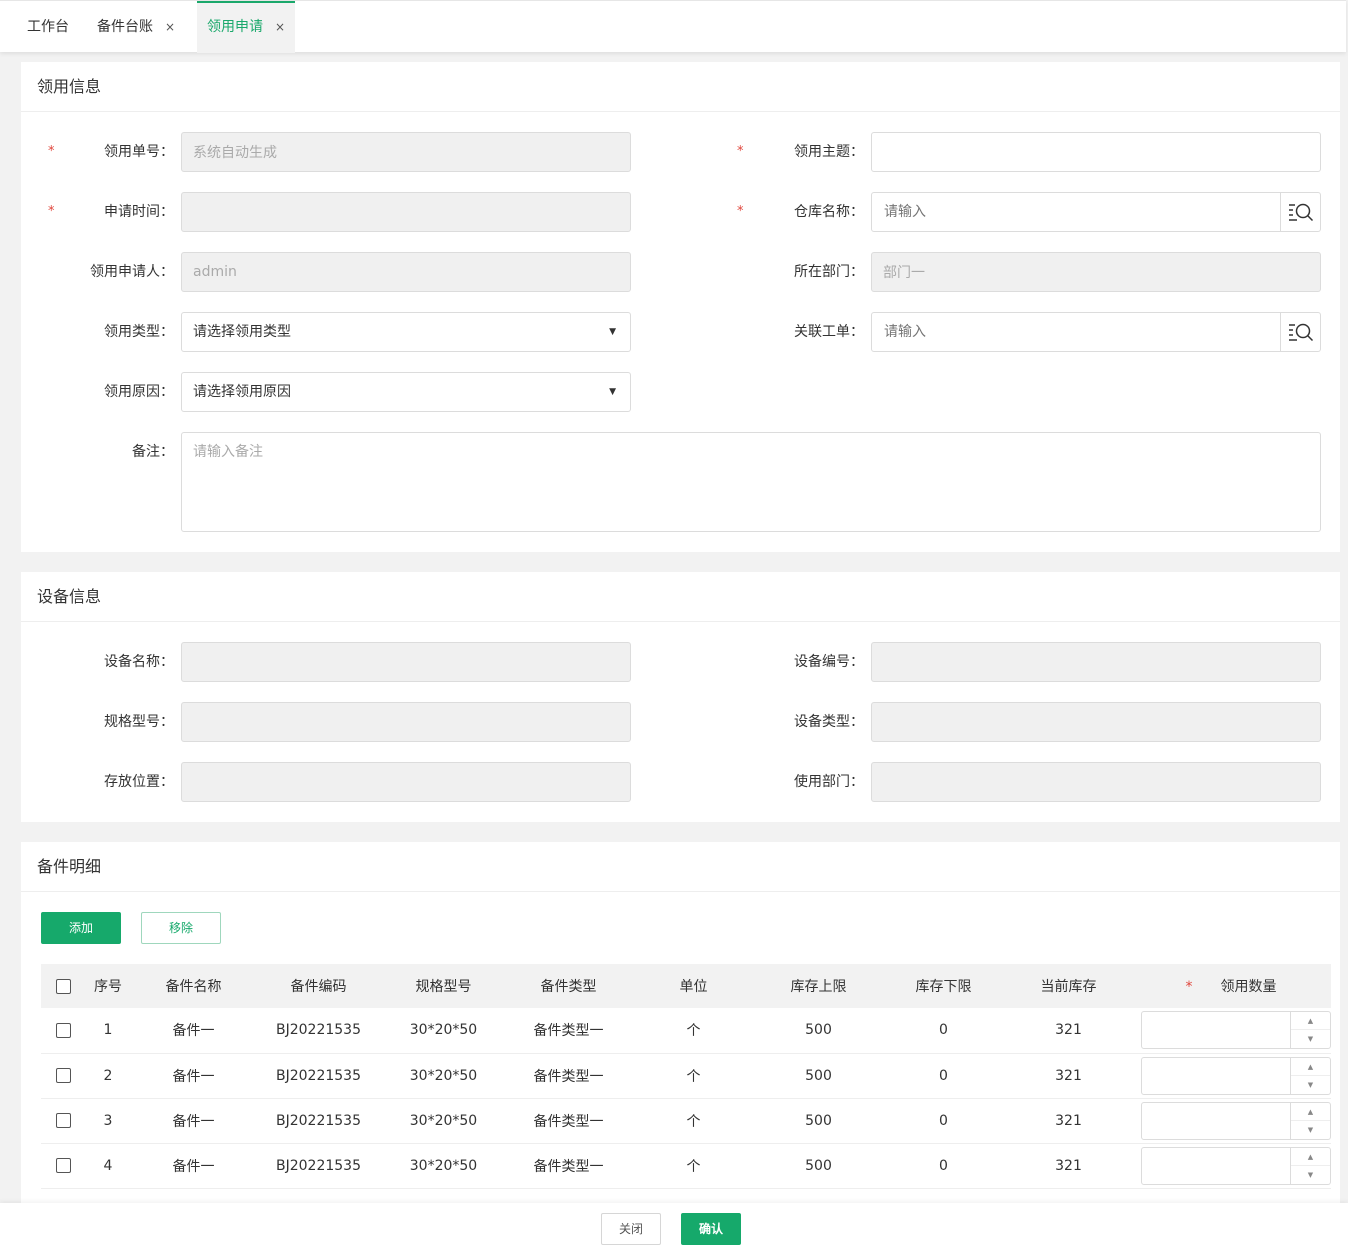 This screenshot has height=1249, width=1348. Describe the element at coordinates (318, 986) in the screenshot. I see `col-header: 备件编码` at that location.